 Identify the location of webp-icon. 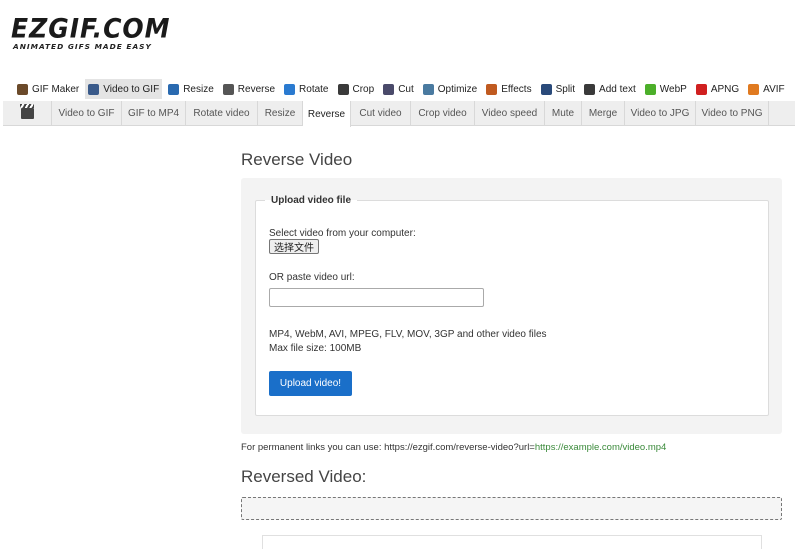
(650, 89).